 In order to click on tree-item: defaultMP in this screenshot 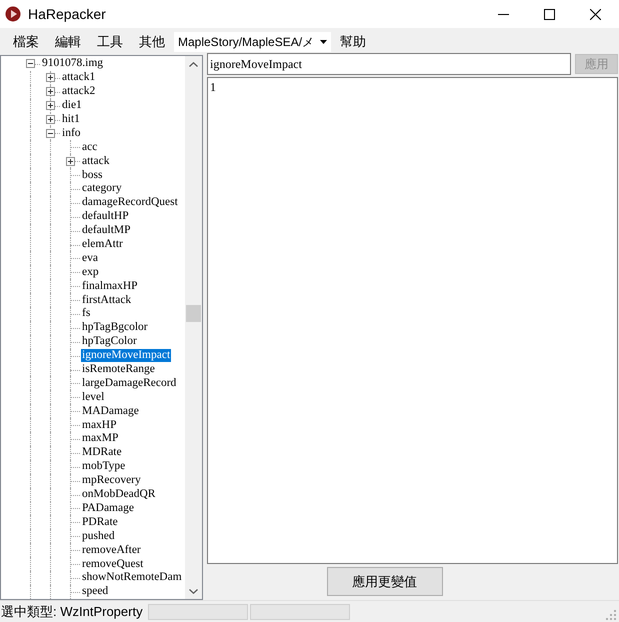, I will do `click(106, 231)`.